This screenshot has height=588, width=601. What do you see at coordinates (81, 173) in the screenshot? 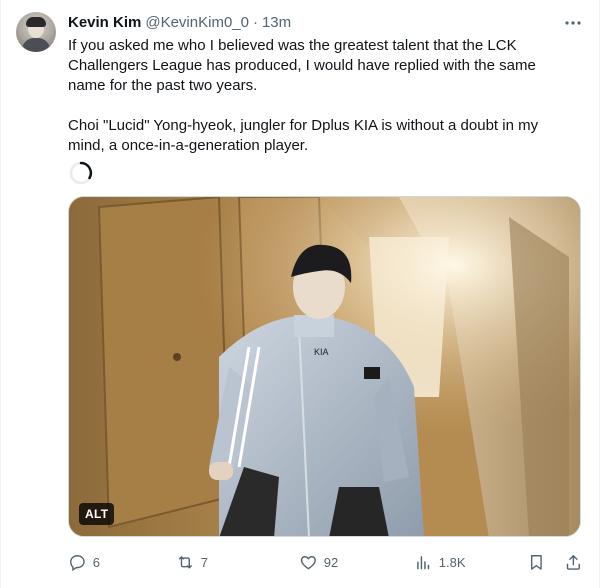
I see `loading-spinner-icon` at bounding box center [81, 173].